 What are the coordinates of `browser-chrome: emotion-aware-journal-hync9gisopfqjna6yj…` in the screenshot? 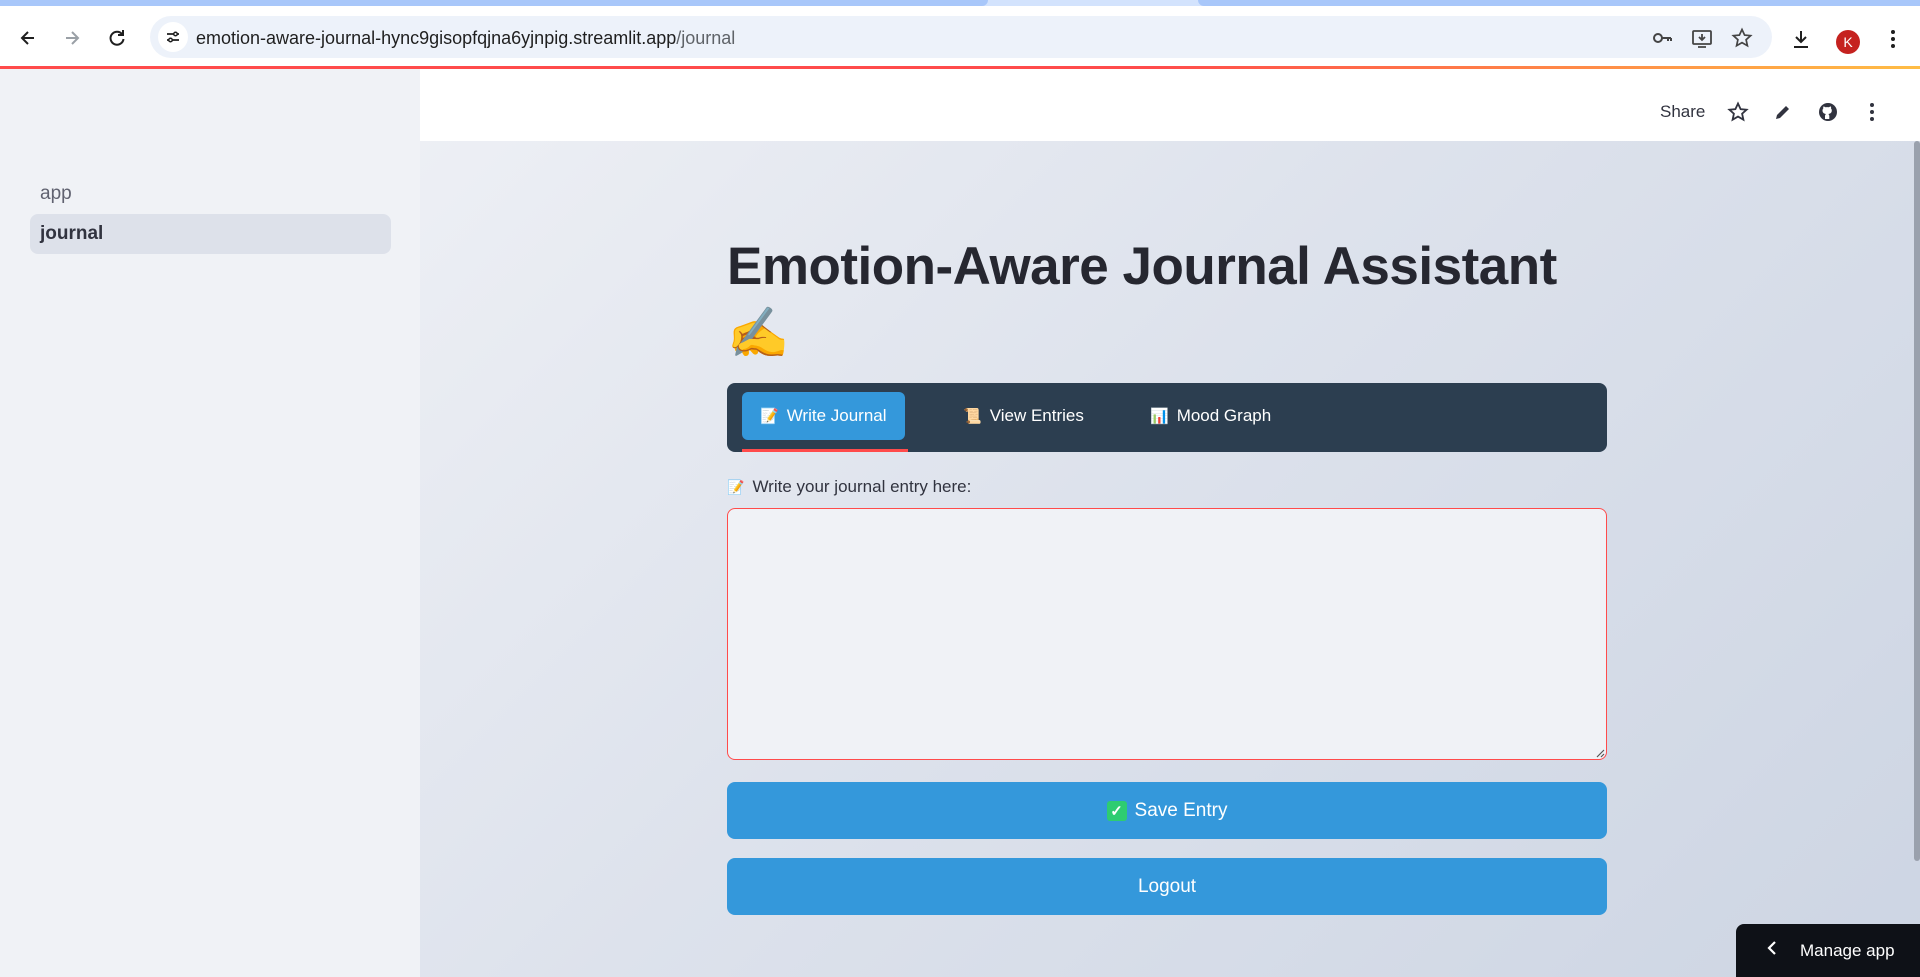 It's located at (960, 34).